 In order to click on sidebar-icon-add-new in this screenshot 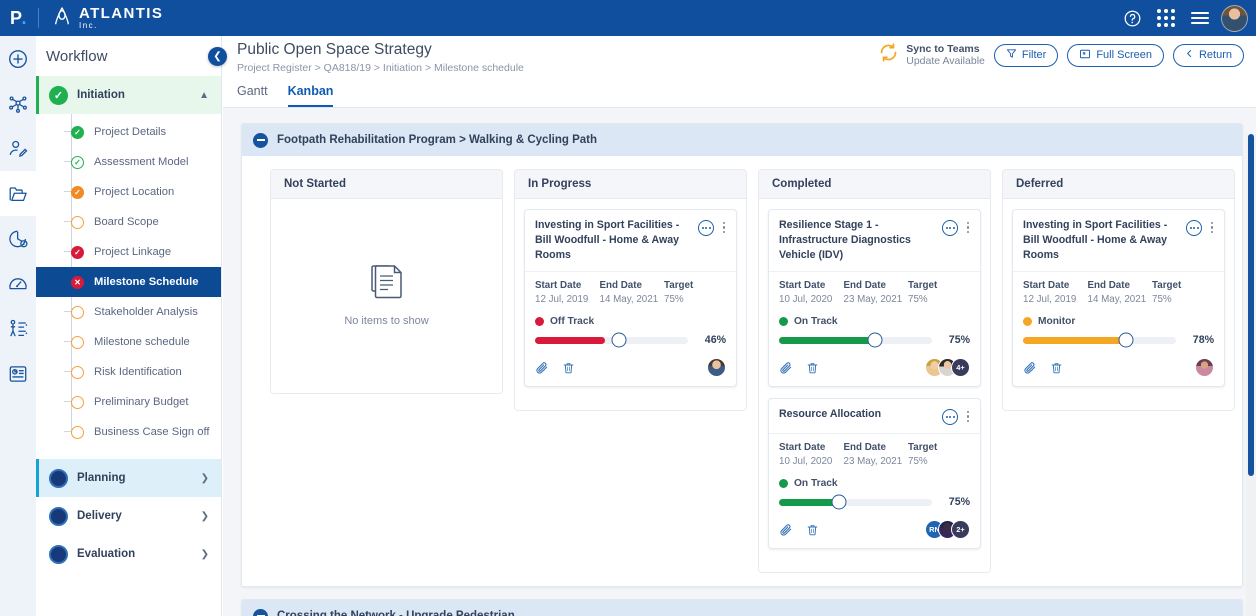, I will do `click(18, 58)`.